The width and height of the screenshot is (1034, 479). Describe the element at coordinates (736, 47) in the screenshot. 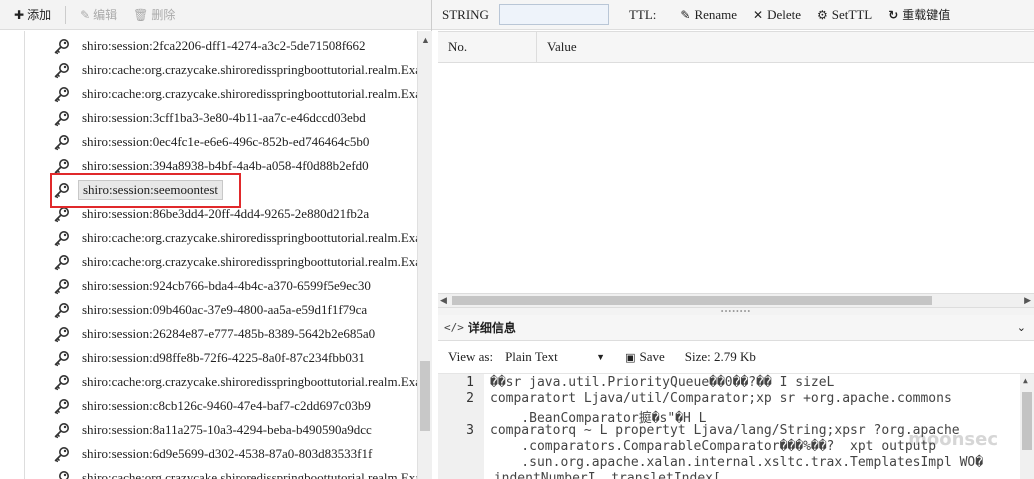

I see `value-table-header: No. Value` at that location.